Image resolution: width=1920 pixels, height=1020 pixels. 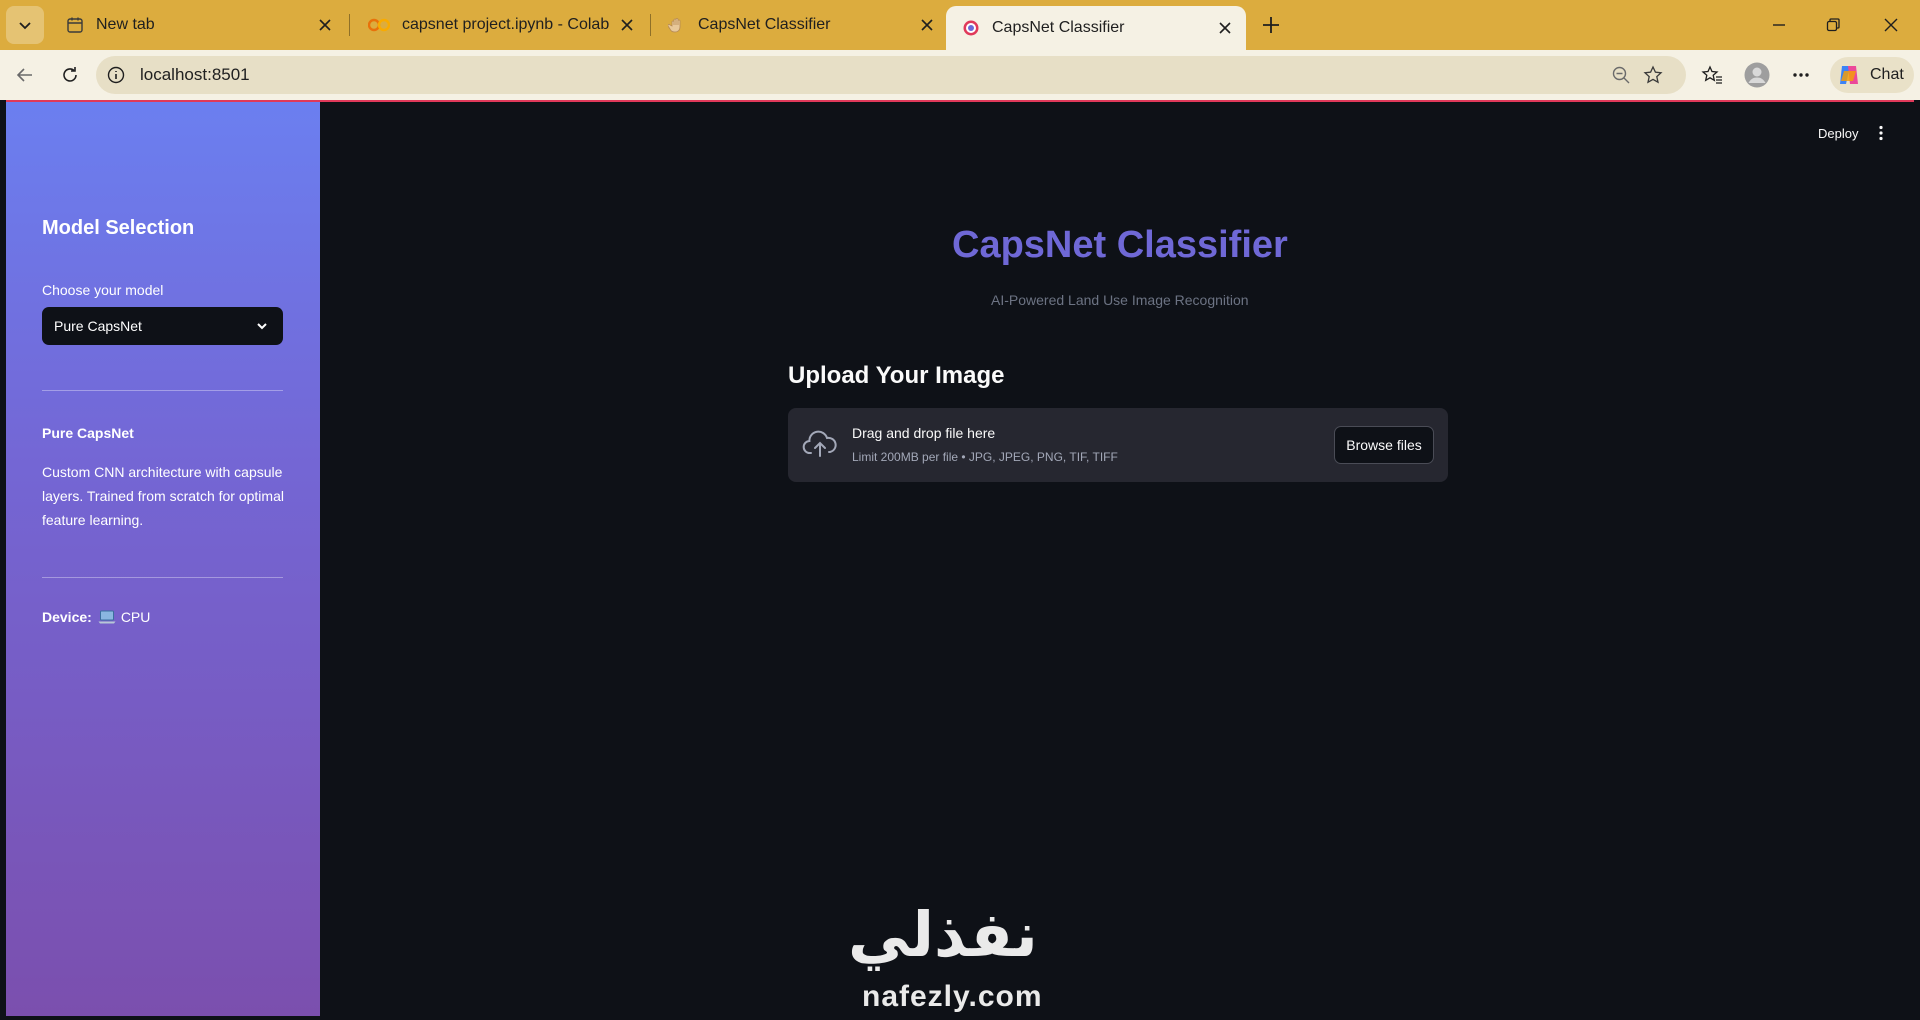 What do you see at coordinates (162, 326) in the screenshot?
I see `model-select: Pure CapsNet` at bounding box center [162, 326].